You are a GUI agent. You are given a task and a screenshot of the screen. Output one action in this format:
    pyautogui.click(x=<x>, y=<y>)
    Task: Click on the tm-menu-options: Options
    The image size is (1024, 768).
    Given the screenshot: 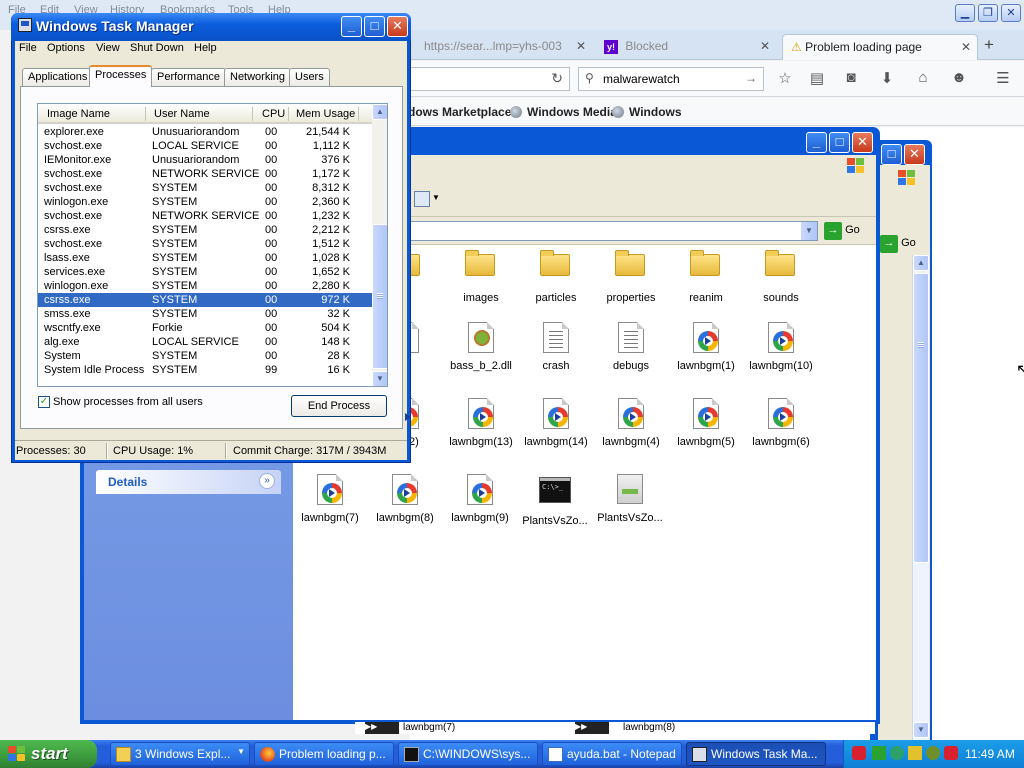 What is the action you would take?
    pyautogui.click(x=66, y=48)
    